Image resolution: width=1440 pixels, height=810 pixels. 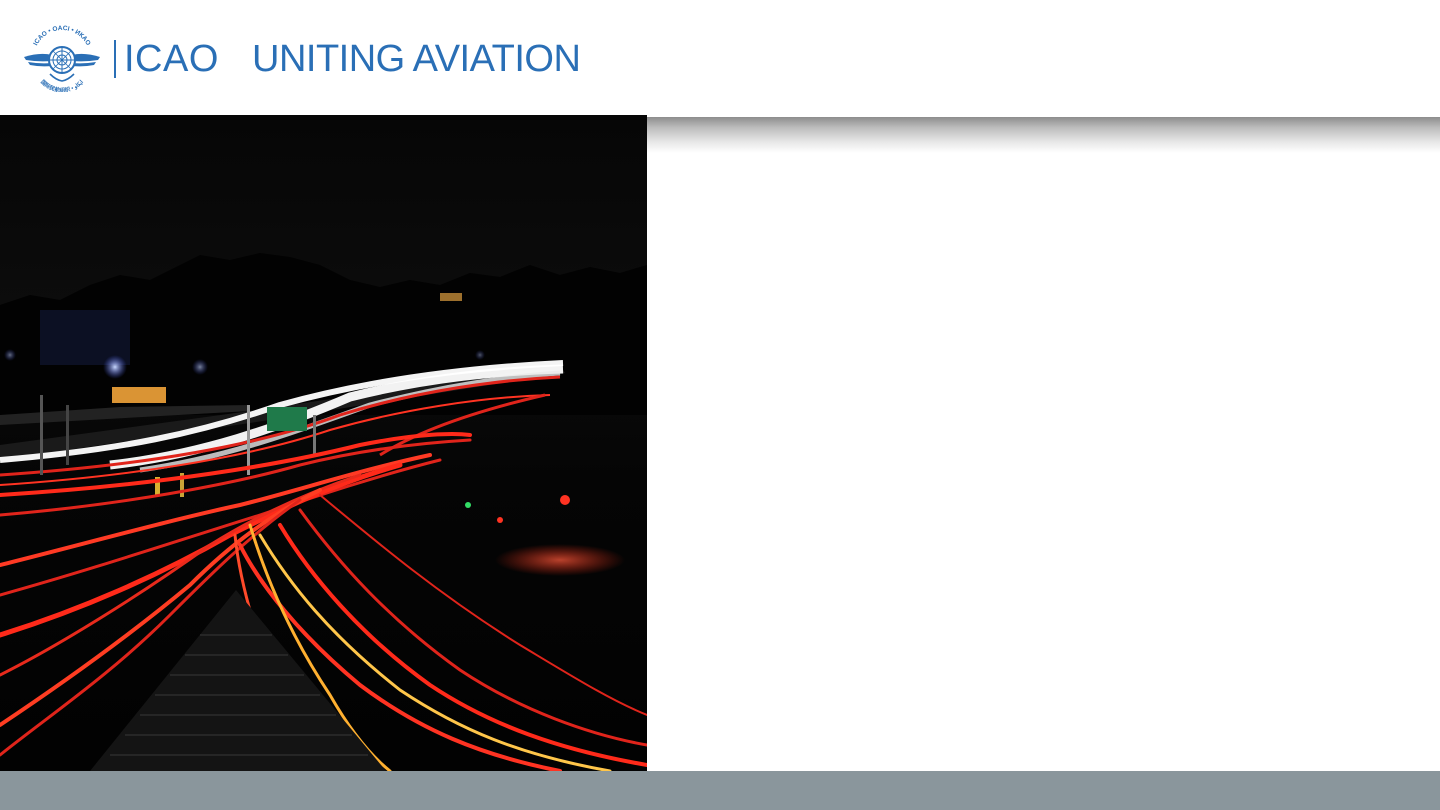 I want to click on emblem-text-top: ICAO • OACI • ИКАО, so click(x=61, y=36).